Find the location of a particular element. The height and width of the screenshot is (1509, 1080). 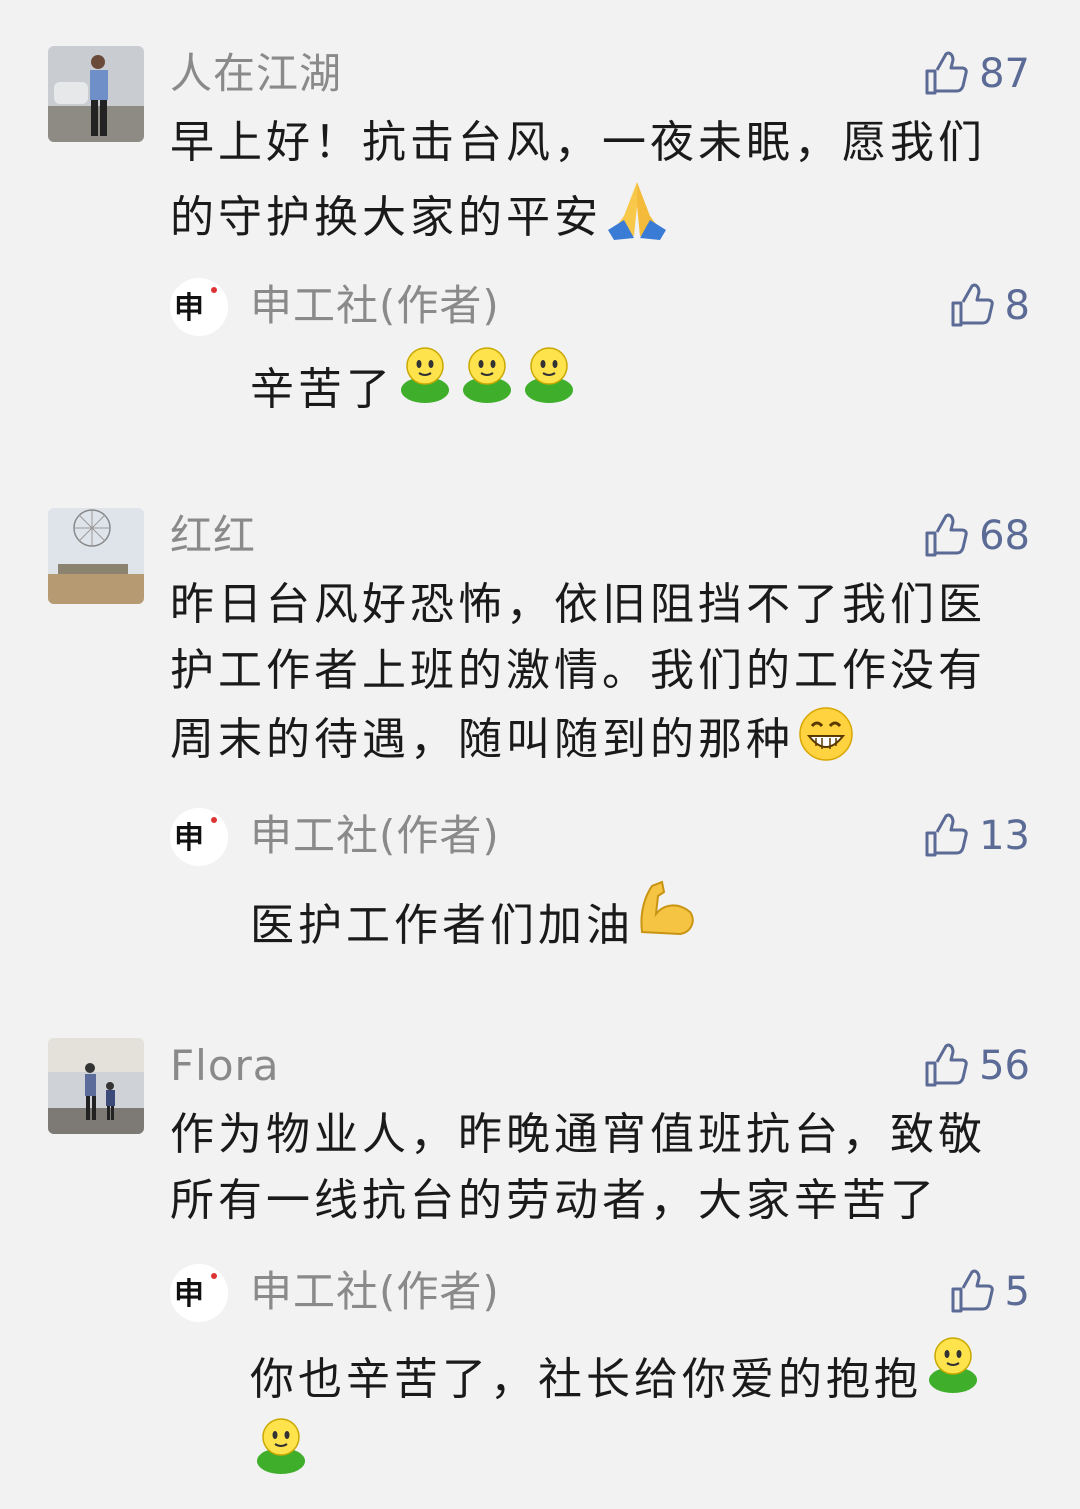

comment-nickname: Flora is located at coordinates (225, 1066).